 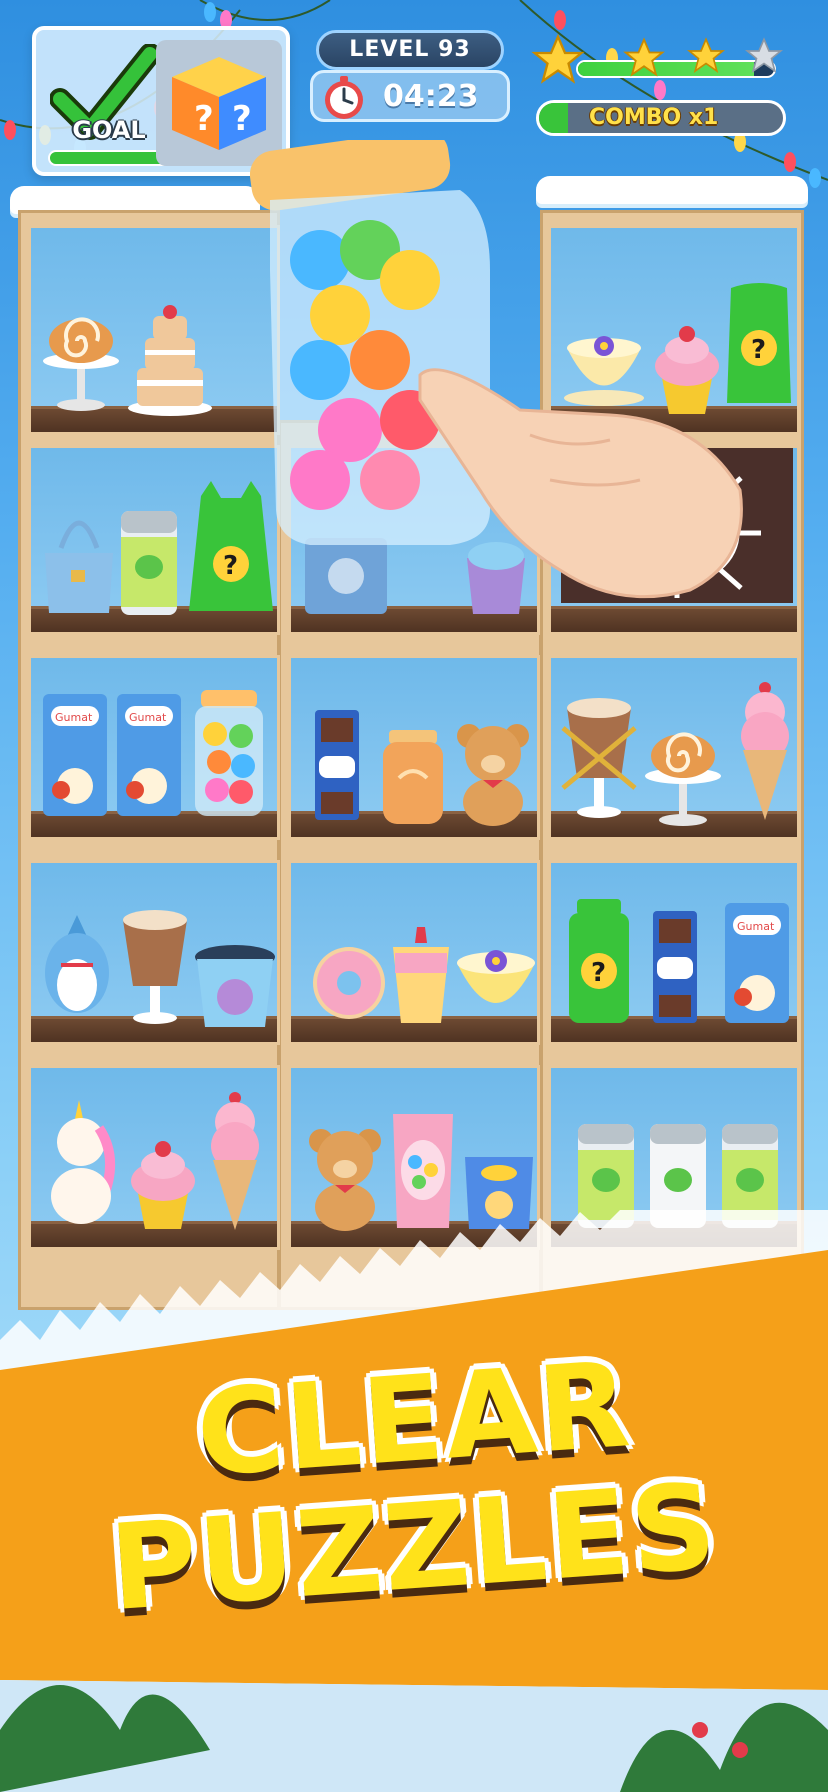 I want to click on star-progress-fill, so click(x=666, y=69).